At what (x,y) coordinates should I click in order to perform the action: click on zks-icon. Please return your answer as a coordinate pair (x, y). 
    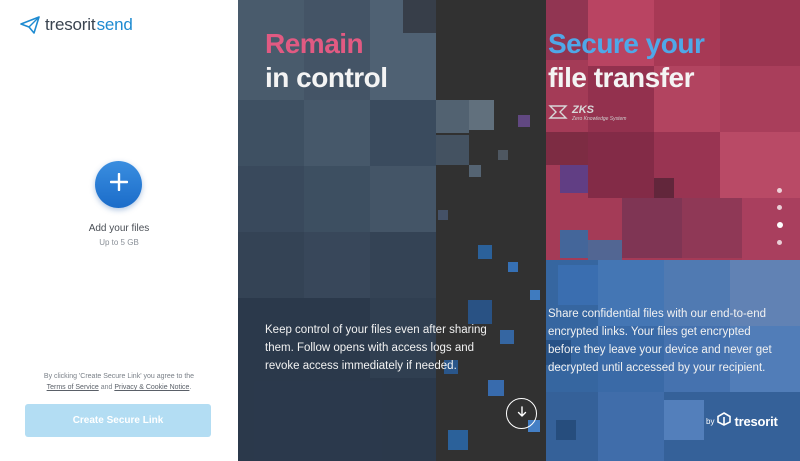
    Looking at the image, I should click on (558, 114).